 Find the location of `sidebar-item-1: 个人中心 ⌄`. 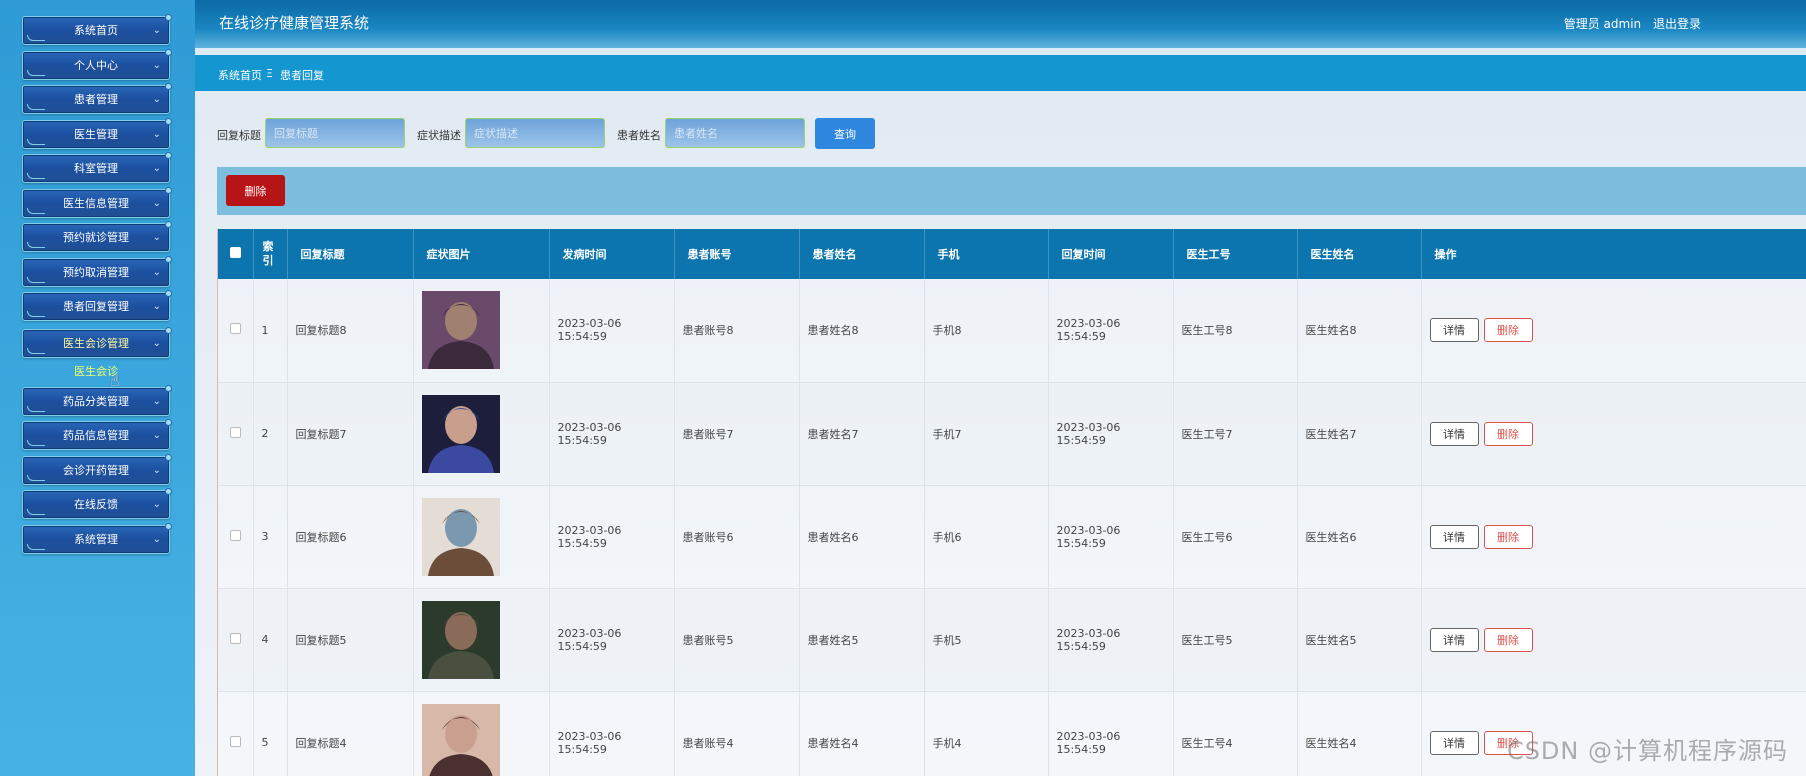

sidebar-item-1: 个人中心 ⌄ is located at coordinates (97, 64).